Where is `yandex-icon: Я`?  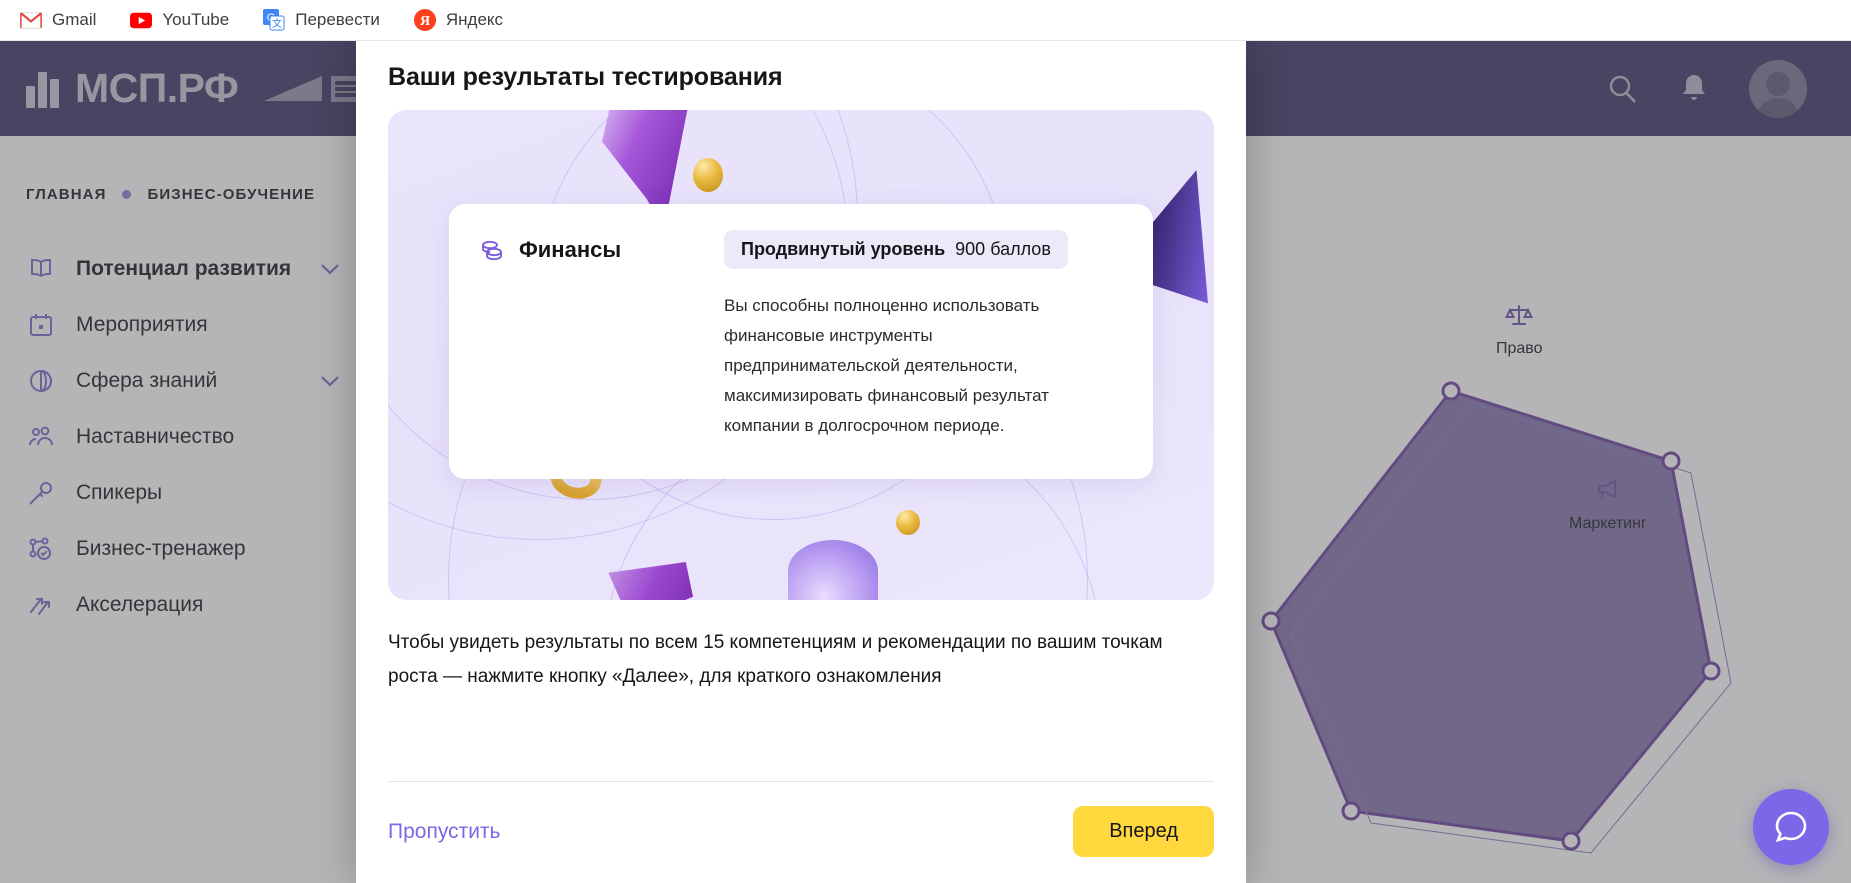 yandex-icon: Я is located at coordinates (424, 20).